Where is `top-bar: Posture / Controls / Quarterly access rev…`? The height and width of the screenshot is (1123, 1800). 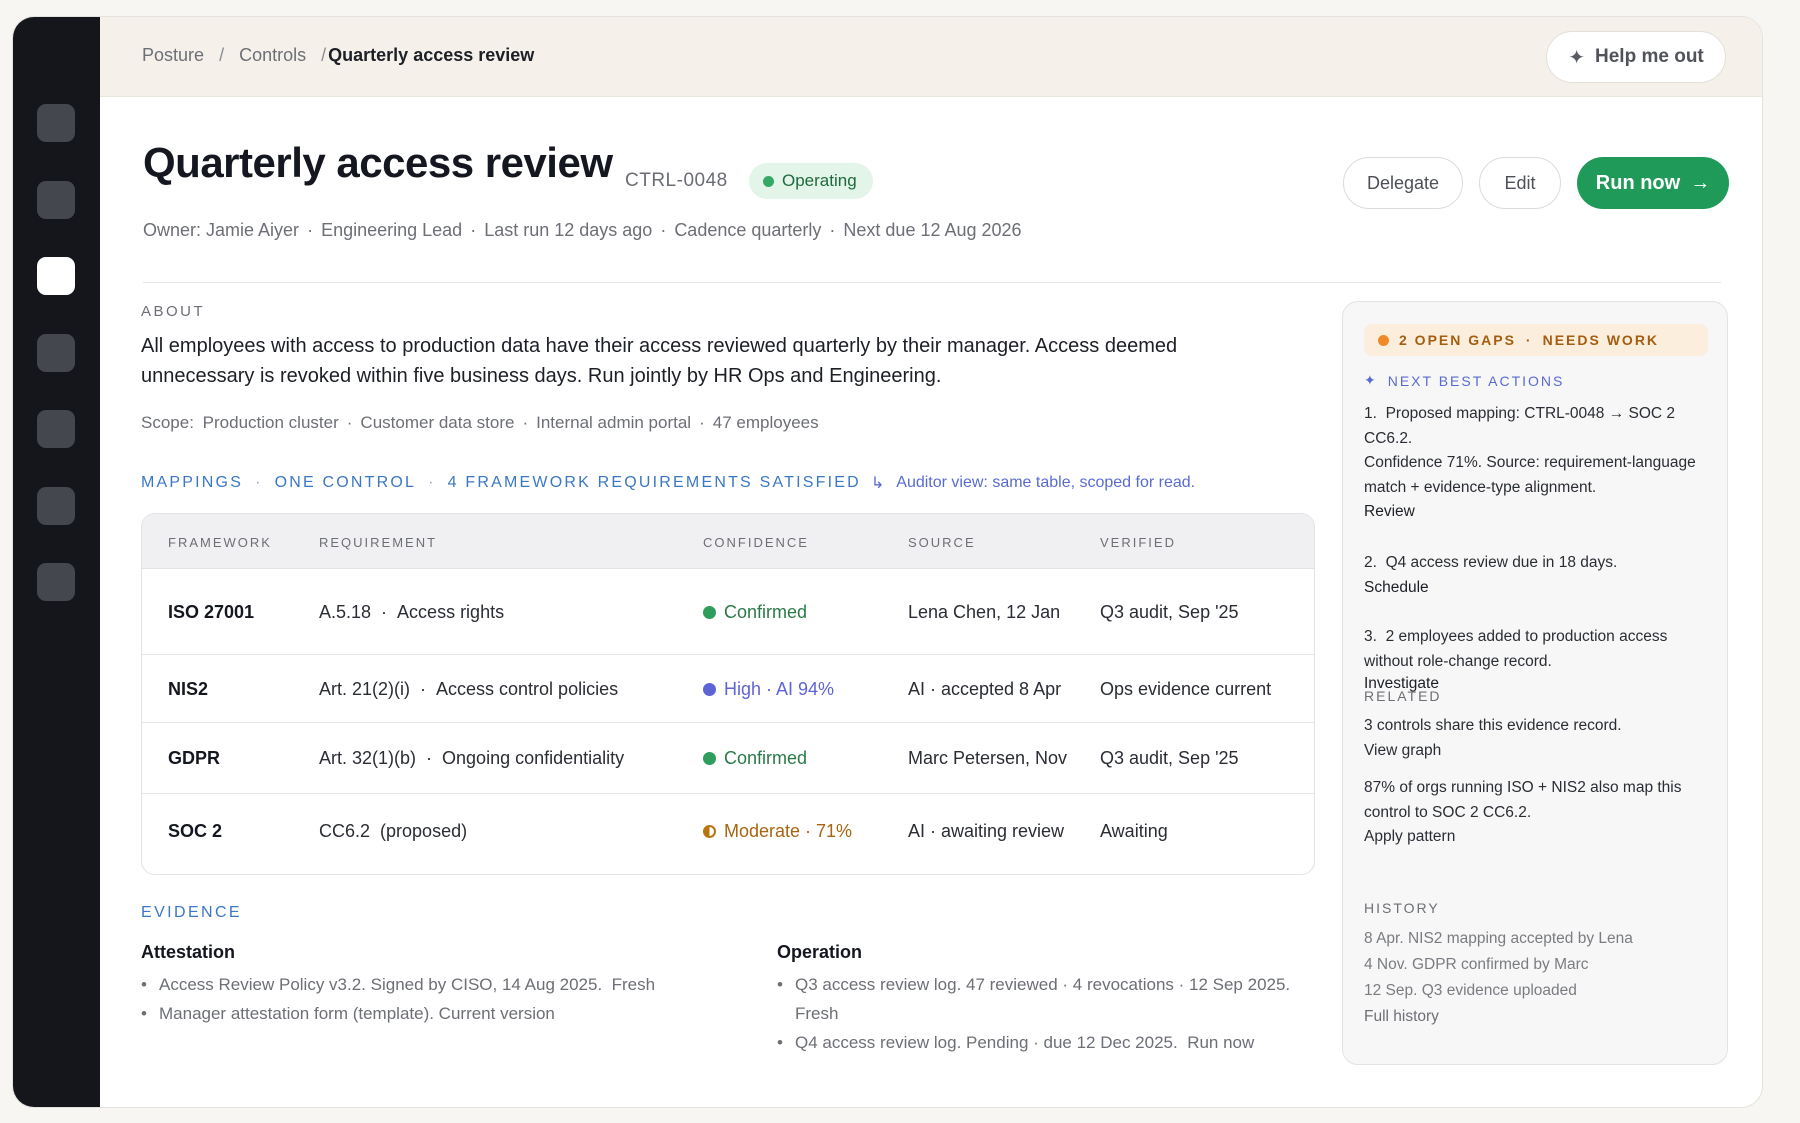
top-bar: Posture / Controls / Quarterly access rev… is located at coordinates (931, 57).